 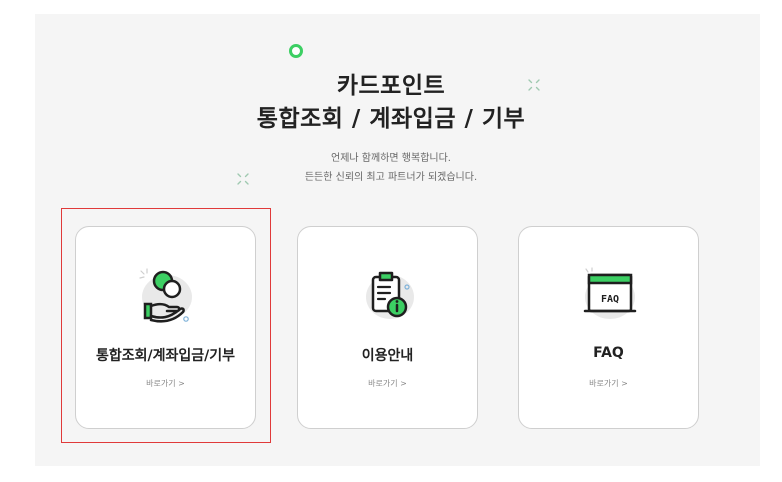 I want to click on coin-hand-icon, so click(x=166, y=294).